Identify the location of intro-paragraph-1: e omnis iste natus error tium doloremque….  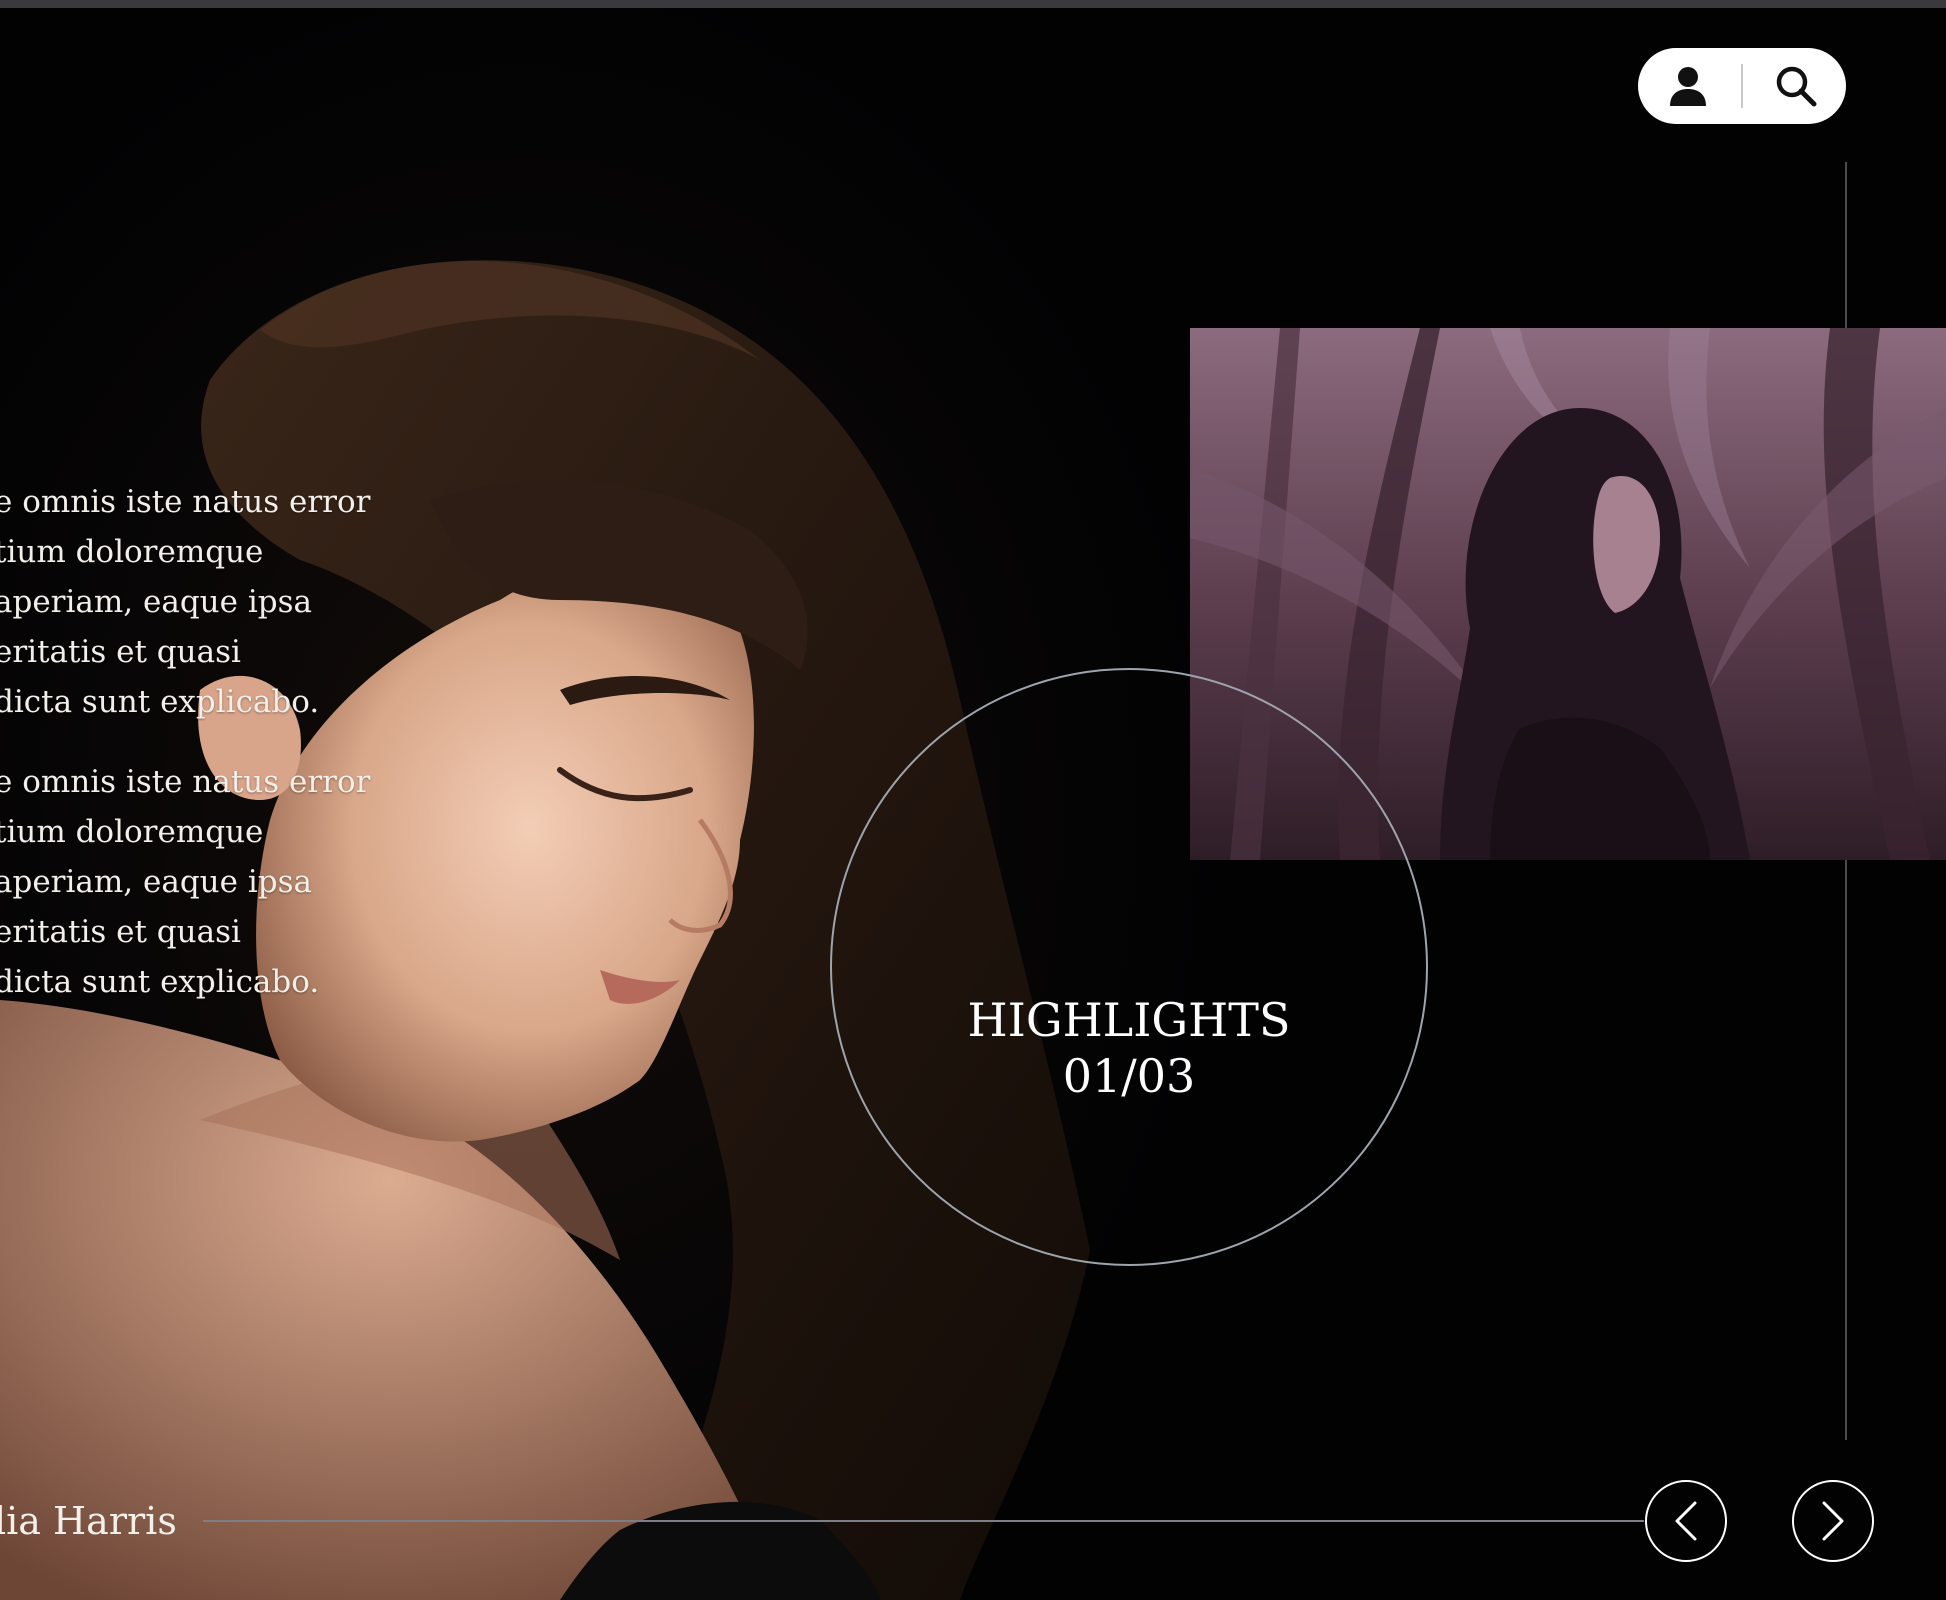
(185, 602).